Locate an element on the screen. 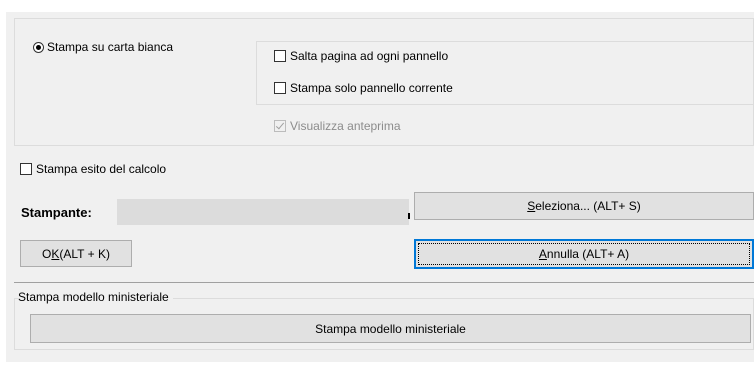  plain-paper-radio is located at coordinates (38, 47).